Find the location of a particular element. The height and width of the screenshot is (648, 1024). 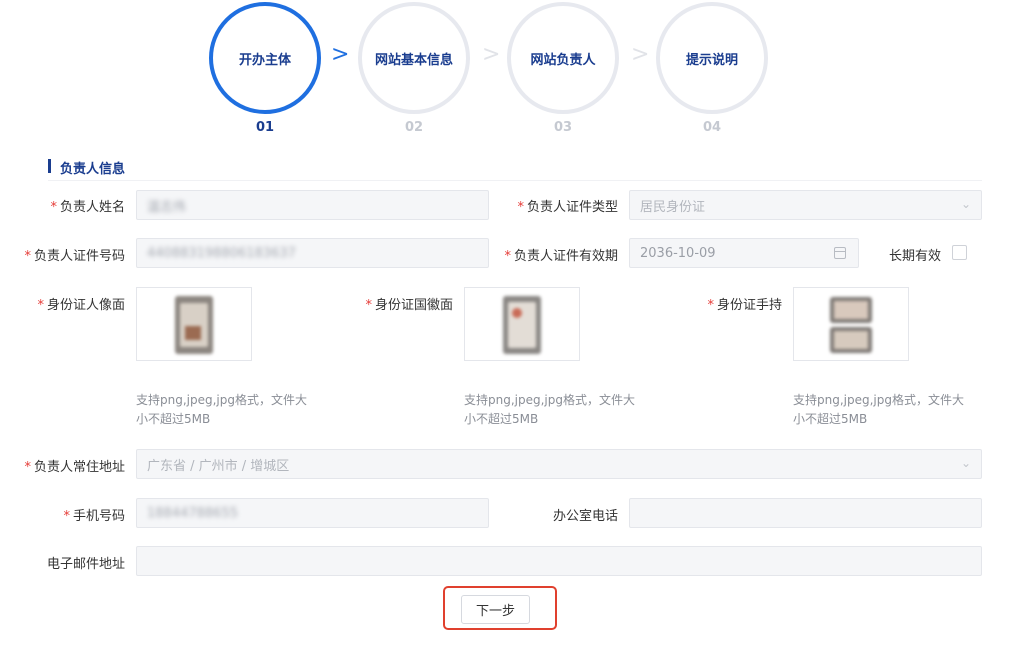

id-expiry-label: * 负责人证件有效期 is located at coordinates (561, 256).